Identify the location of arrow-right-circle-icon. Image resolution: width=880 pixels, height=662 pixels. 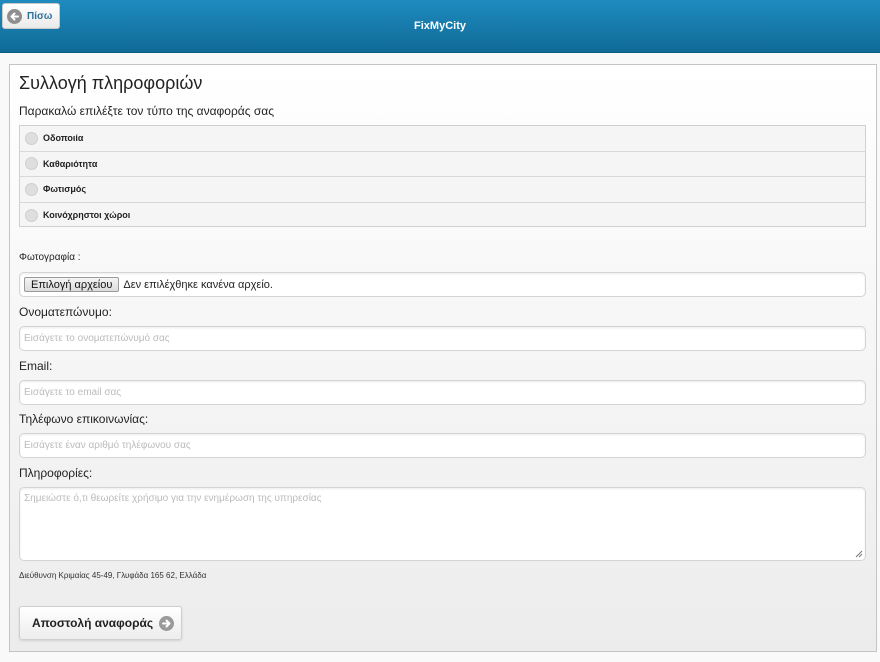
(167, 623).